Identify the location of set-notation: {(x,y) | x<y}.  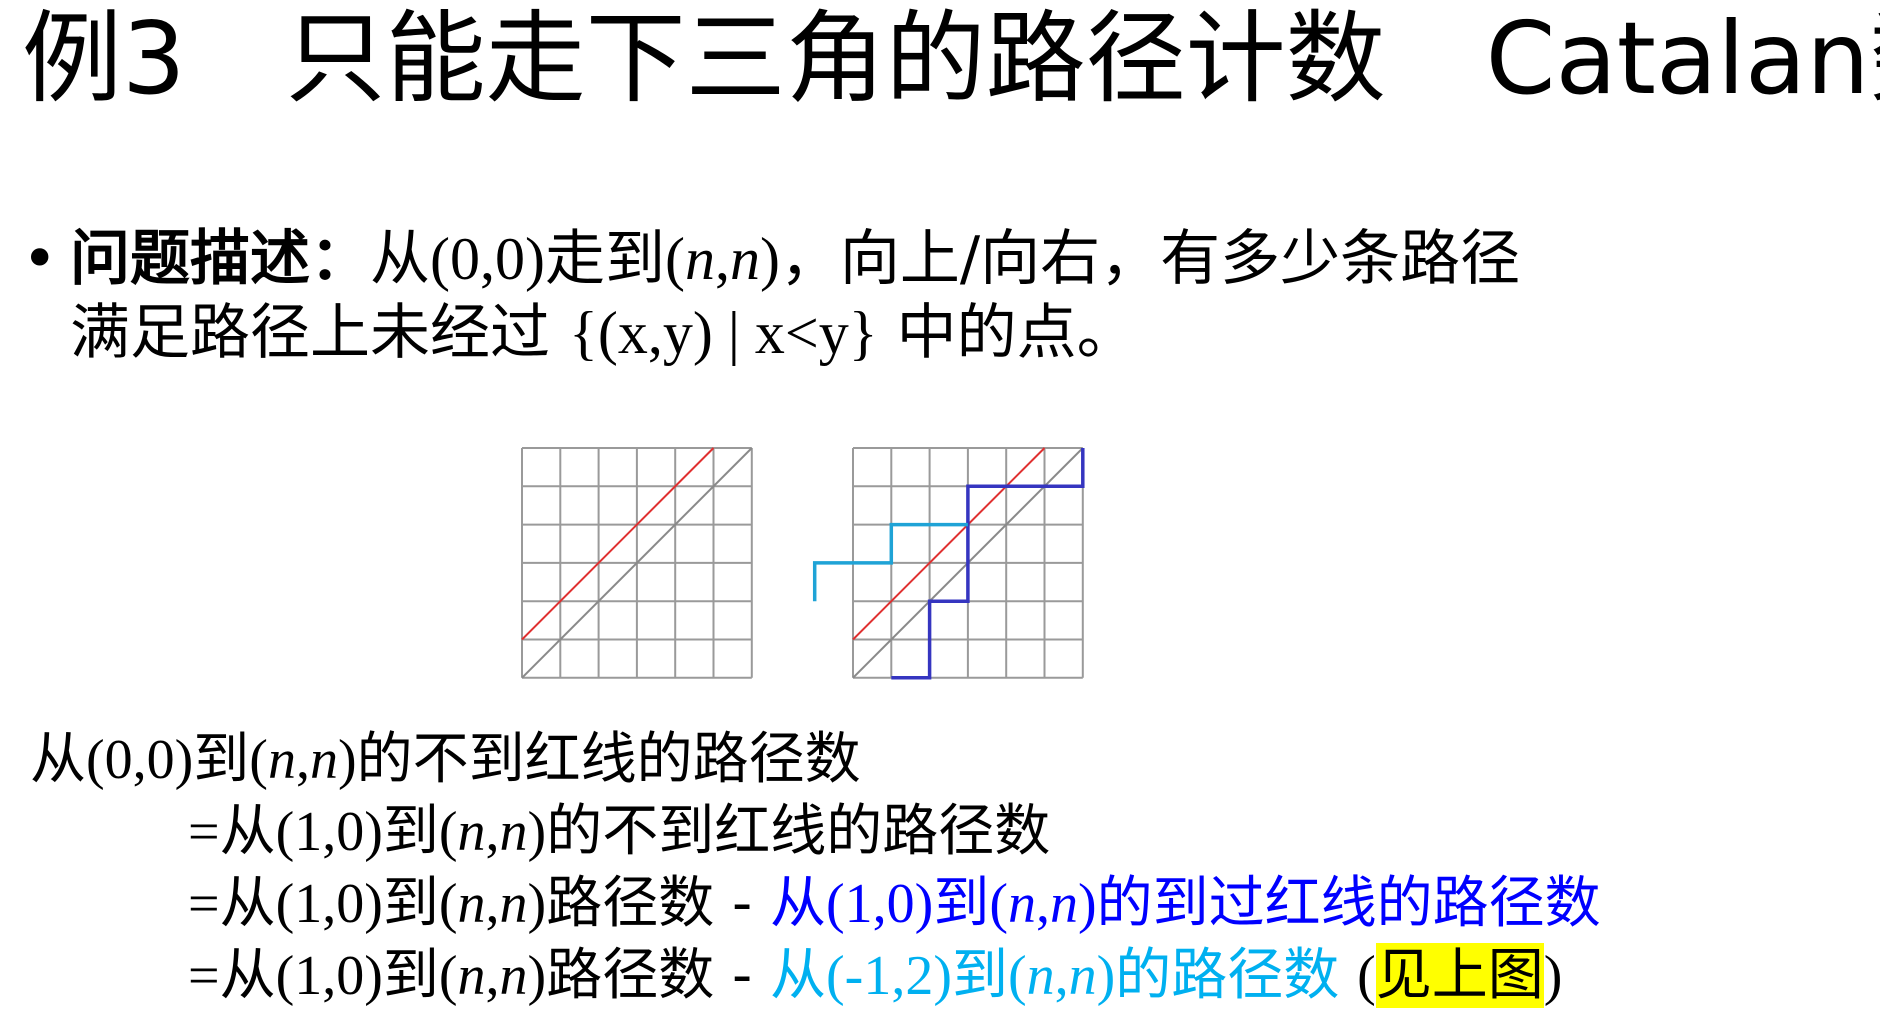
(723, 333).